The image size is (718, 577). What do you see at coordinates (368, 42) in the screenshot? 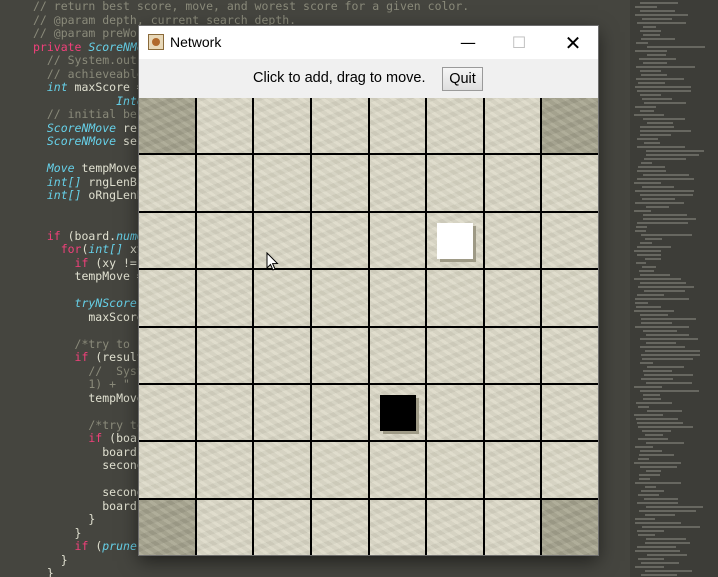
I see `window-titlebar: Network — ☐ ✕` at bounding box center [368, 42].